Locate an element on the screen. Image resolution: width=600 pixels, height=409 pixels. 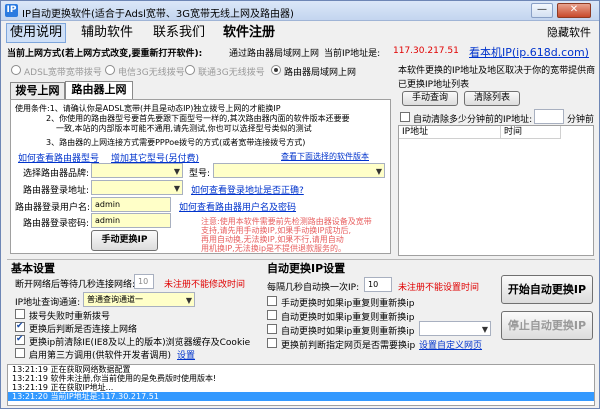
minimize-button: — is located at coordinates (542, 10).